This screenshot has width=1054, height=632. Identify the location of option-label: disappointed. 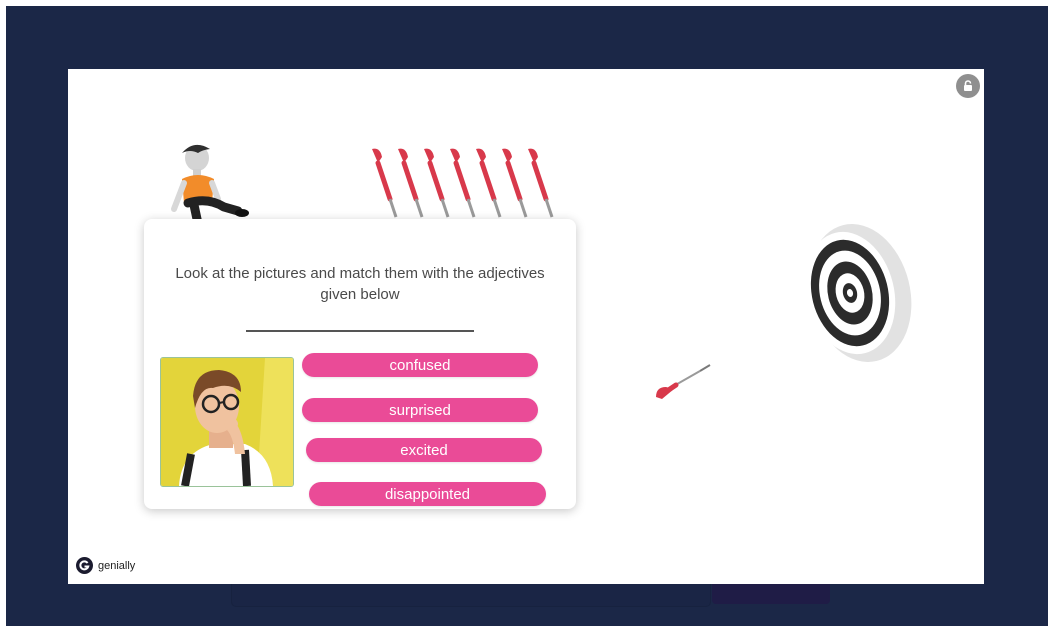
(427, 494).